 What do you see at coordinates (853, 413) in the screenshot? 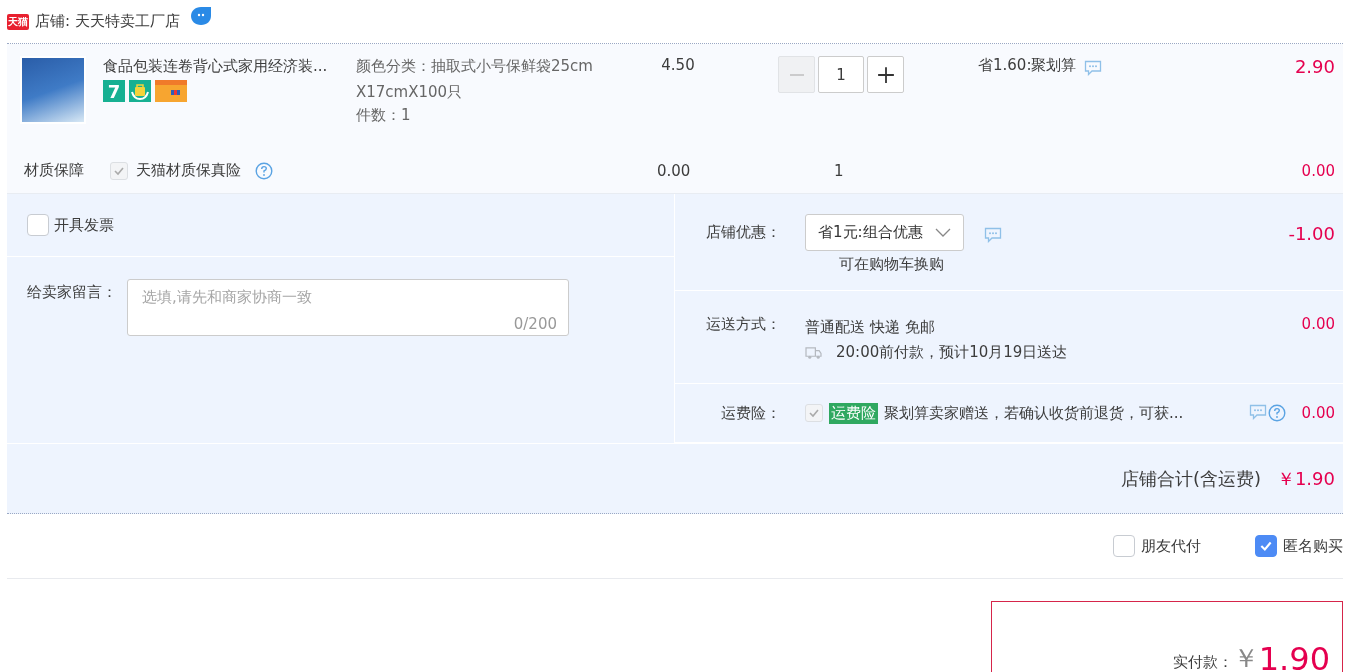
I see `insurance-tag: 运费险` at bounding box center [853, 413].